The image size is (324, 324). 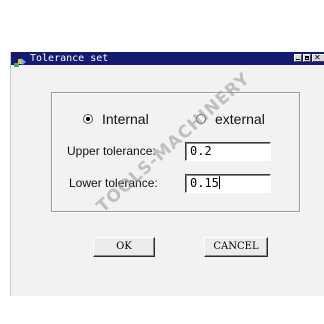 What do you see at coordinates (201, 151) in the screenshot?
I see `upper-tolerance-value: 0.2` at bounding box center [201, 151].